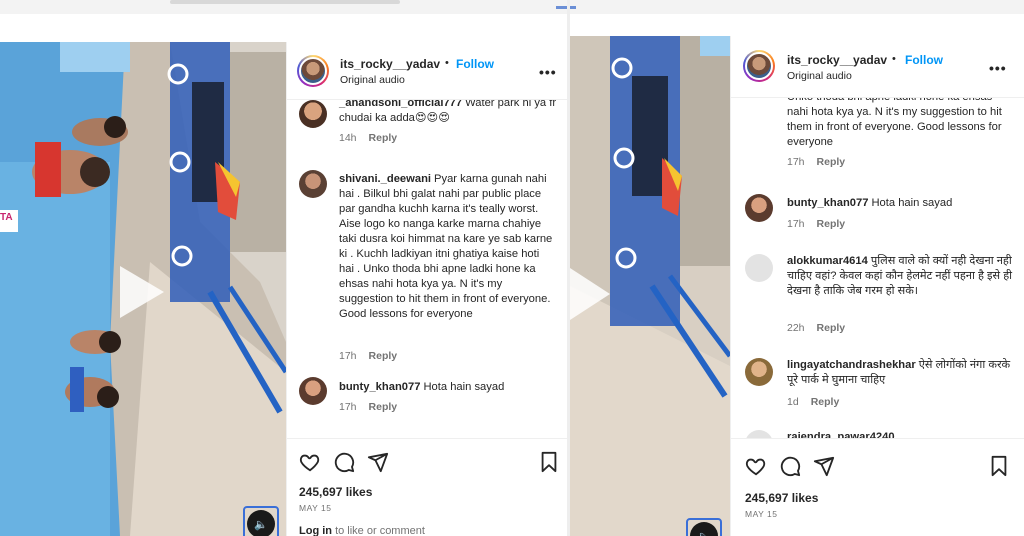  Describe the element at coordinates (793, 402) in the screenshot. I see `comment-time: 1d` at that location.